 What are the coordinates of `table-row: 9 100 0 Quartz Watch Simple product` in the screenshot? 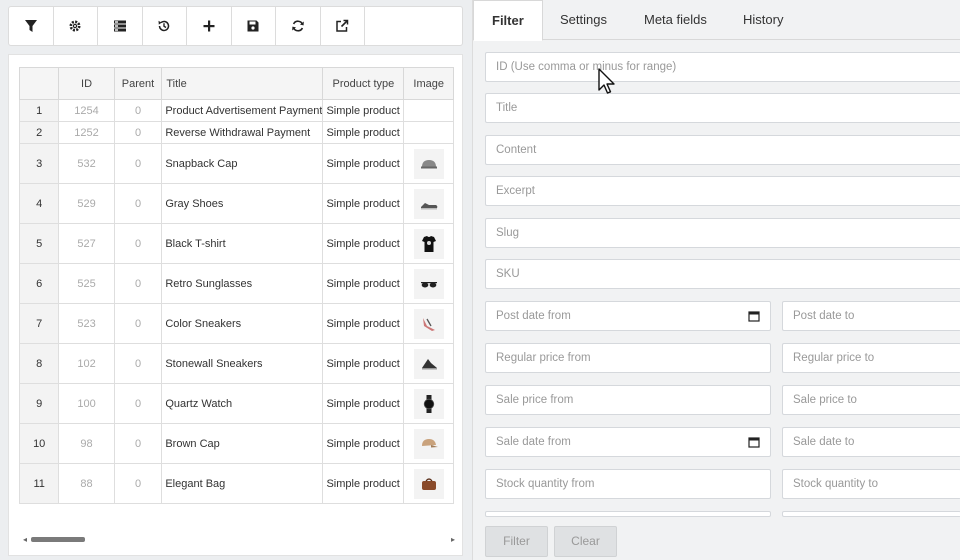 It's located at (236, 403).